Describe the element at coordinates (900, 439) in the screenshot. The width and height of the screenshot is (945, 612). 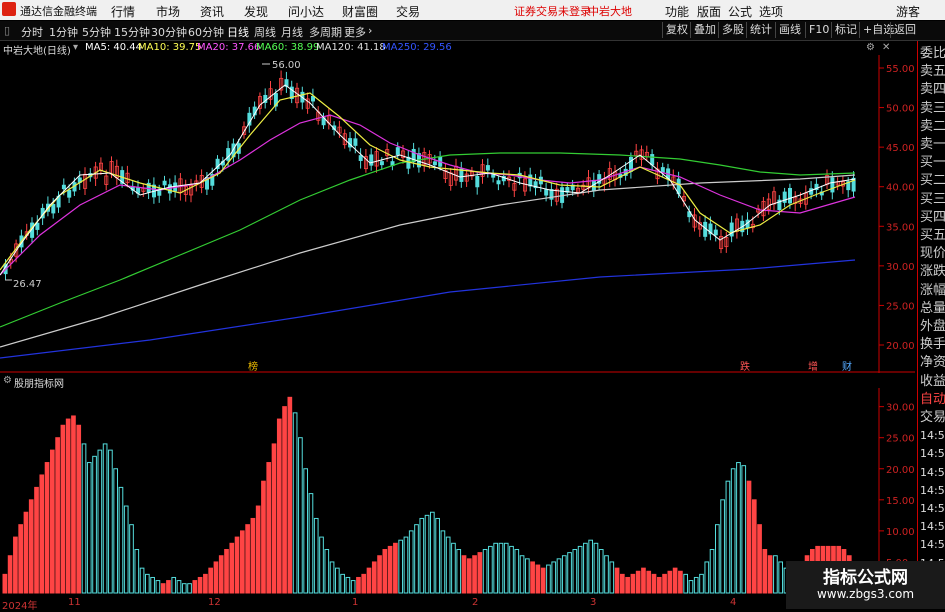
I see `indicator-tick-label: 25.00` at that location.